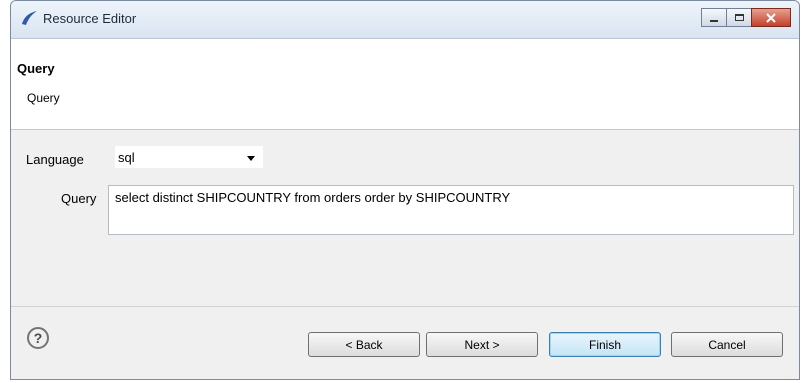 This screenshot has height=383, width=805. Describe the element at coordinates (482, 344) in the screenshot. I see `next-button: Next >` at that location.